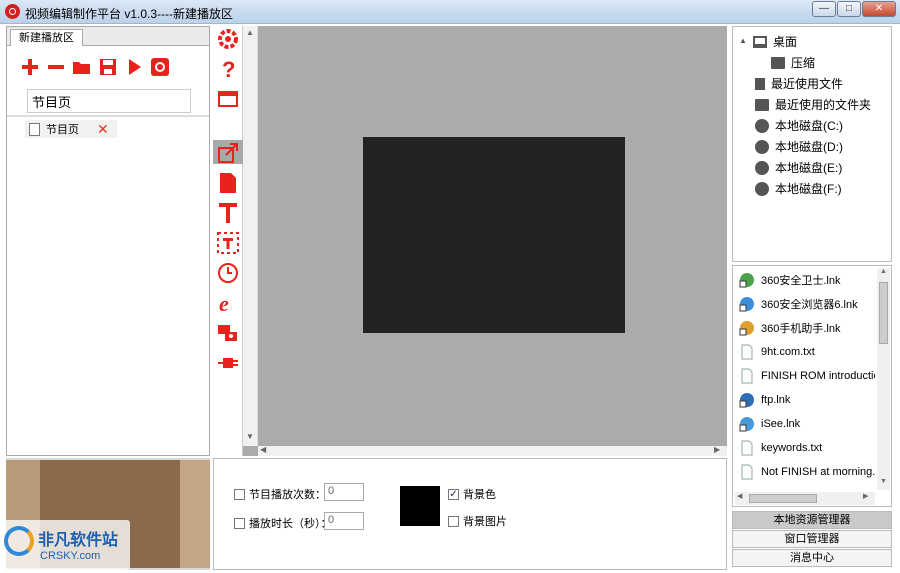 The image size is (900, 573). Describe the element at coordinates (228, 213) in the screenshot. I see `text-icon` at that location.